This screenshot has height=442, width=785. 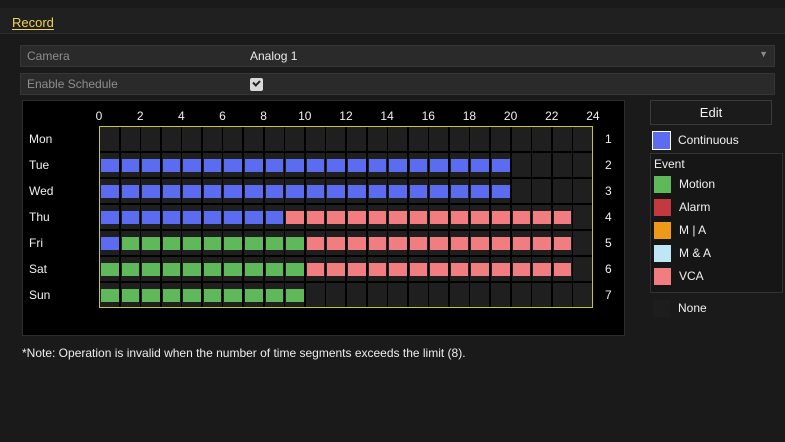 I want to click on camera-select: Analog 1, so click(x=273, y=56).